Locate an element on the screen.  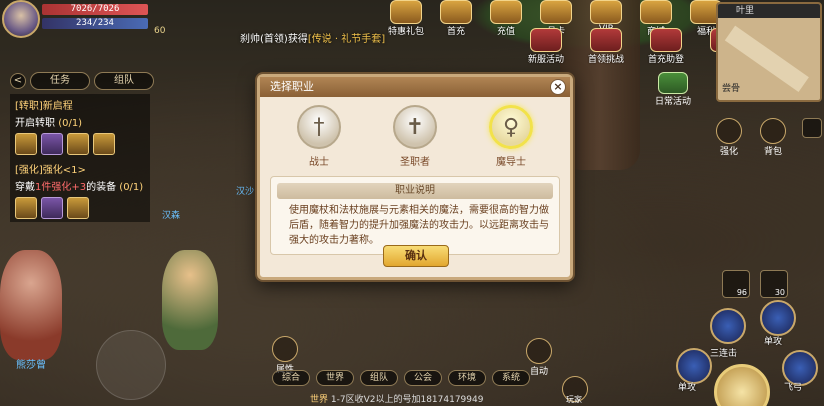
bag-button: 背包 is located at coordinates (773, 137).